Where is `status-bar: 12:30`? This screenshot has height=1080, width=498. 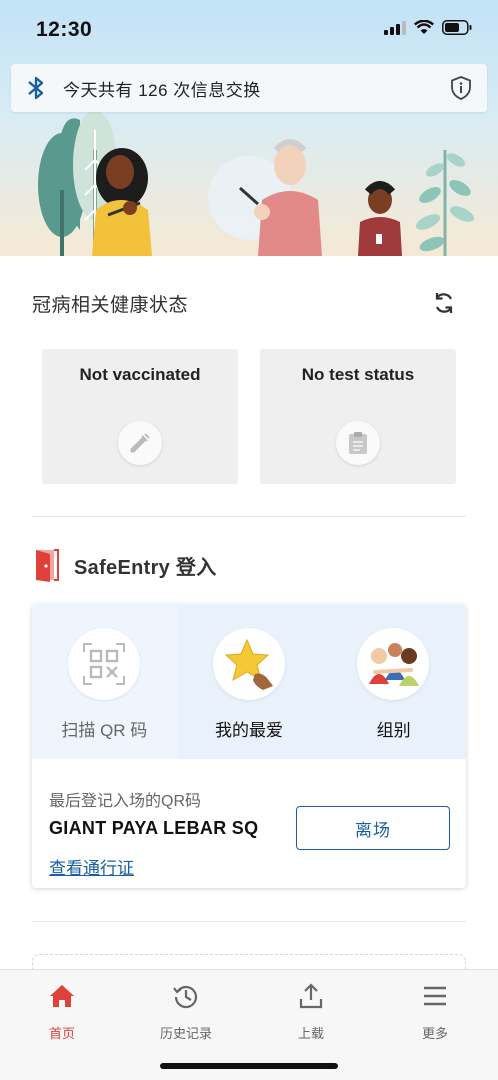 status-bar: 12:30 is located at coordinates (249, 30).